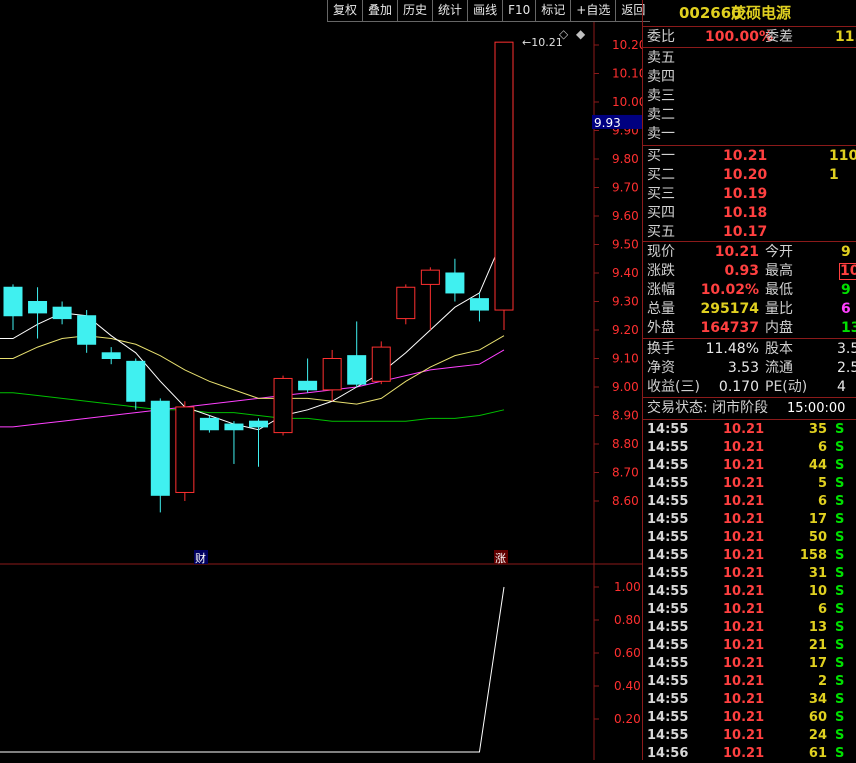  What do you see at coordinates (749, 646) in the screenshot?
I see `tick-row: 14:55 10.21 21 S` at bounding box center [749, 646].